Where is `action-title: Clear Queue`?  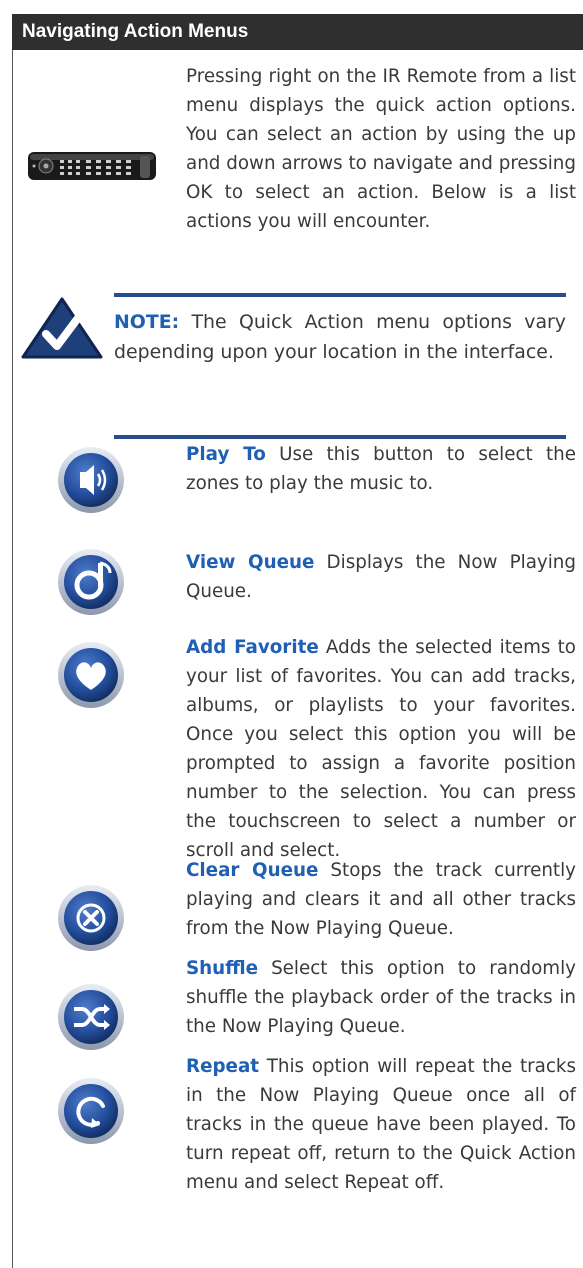 action-title: Clear Queue is located at coordinates (252, 870).